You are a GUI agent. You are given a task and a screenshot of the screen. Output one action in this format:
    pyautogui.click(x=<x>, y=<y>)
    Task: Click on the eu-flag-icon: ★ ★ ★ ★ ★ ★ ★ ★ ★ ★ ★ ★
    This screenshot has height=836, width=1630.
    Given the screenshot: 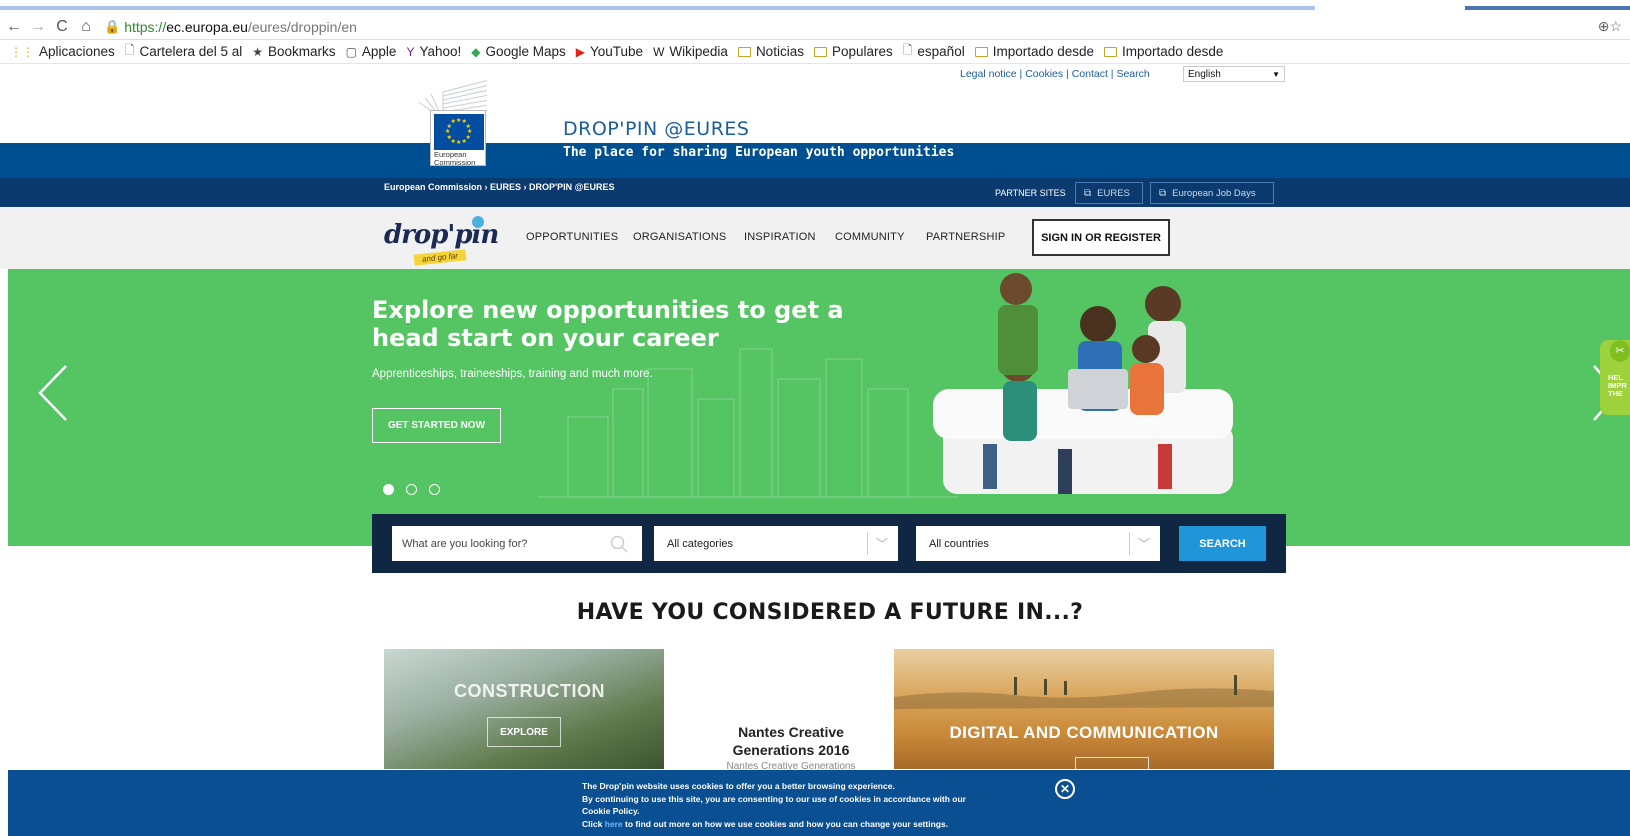 What is the action you would take?
    pyautogui.click(x=459, y=132)
    